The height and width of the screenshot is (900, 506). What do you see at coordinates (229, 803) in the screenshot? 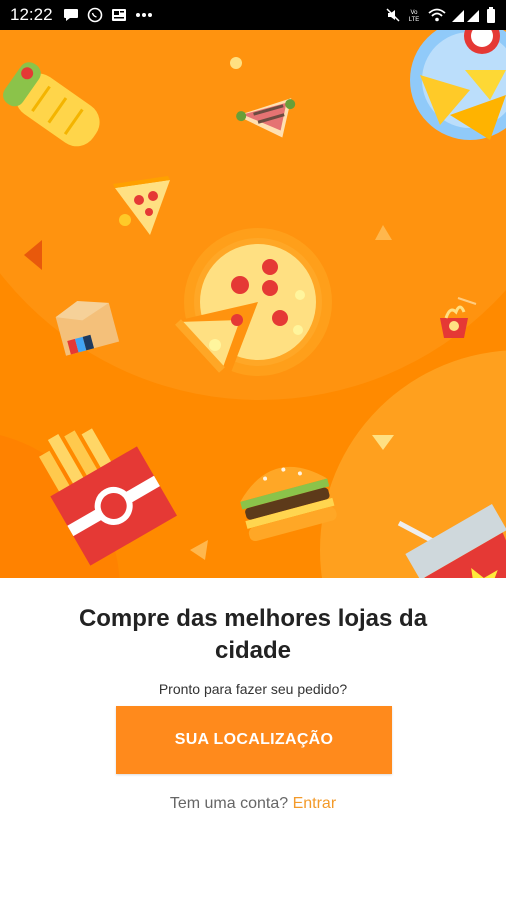
I see `account-prompt-text: Tem uma conta?` at bounding box center [229, 803].